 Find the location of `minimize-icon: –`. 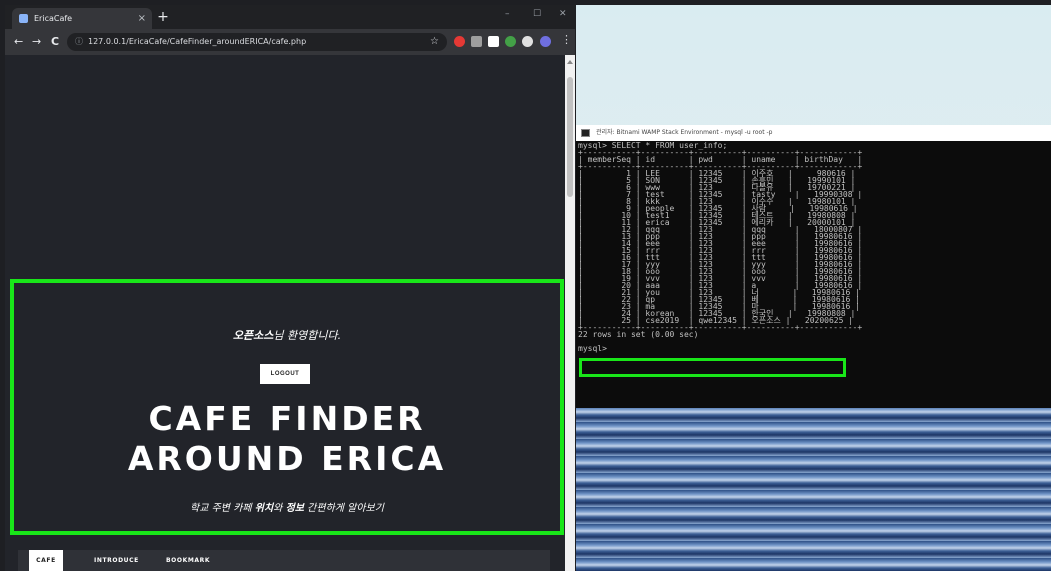

minimize-icon: – is located at coordinates (507, 14).